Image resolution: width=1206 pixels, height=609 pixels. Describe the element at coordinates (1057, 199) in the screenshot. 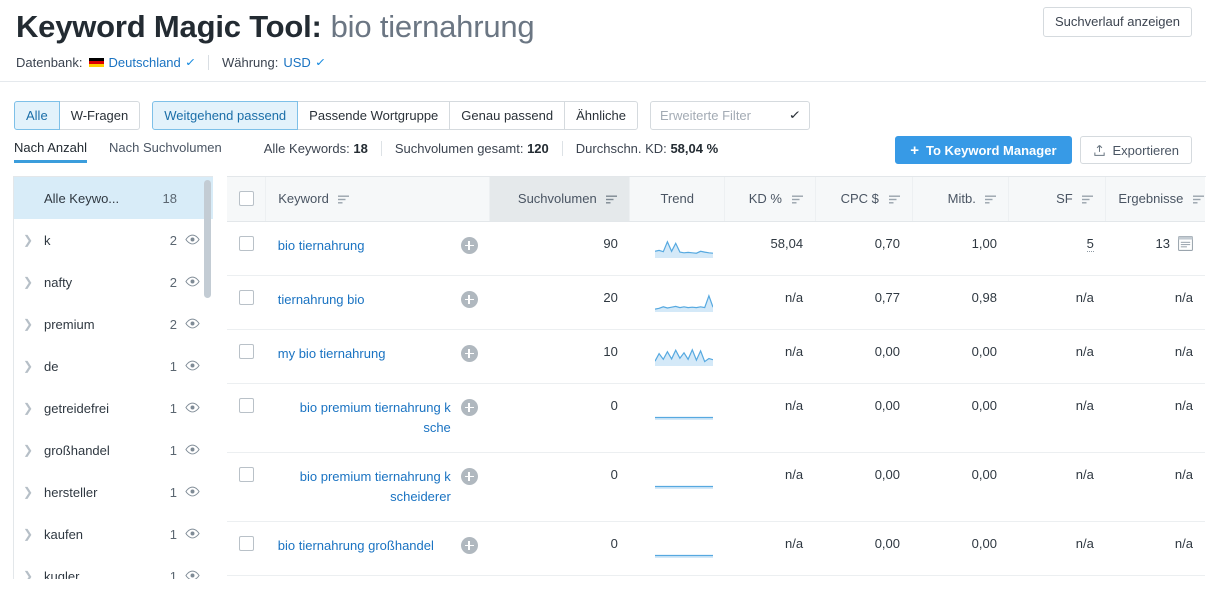

I see `th-sf: SF` at that location.